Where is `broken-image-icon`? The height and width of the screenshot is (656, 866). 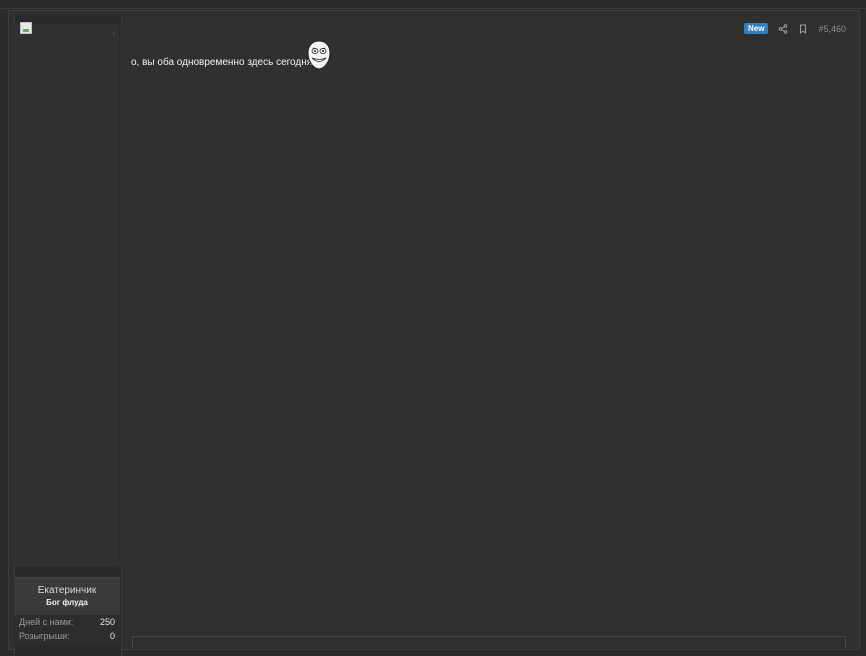 broken-image-icon is located at coordinates (26, 28).